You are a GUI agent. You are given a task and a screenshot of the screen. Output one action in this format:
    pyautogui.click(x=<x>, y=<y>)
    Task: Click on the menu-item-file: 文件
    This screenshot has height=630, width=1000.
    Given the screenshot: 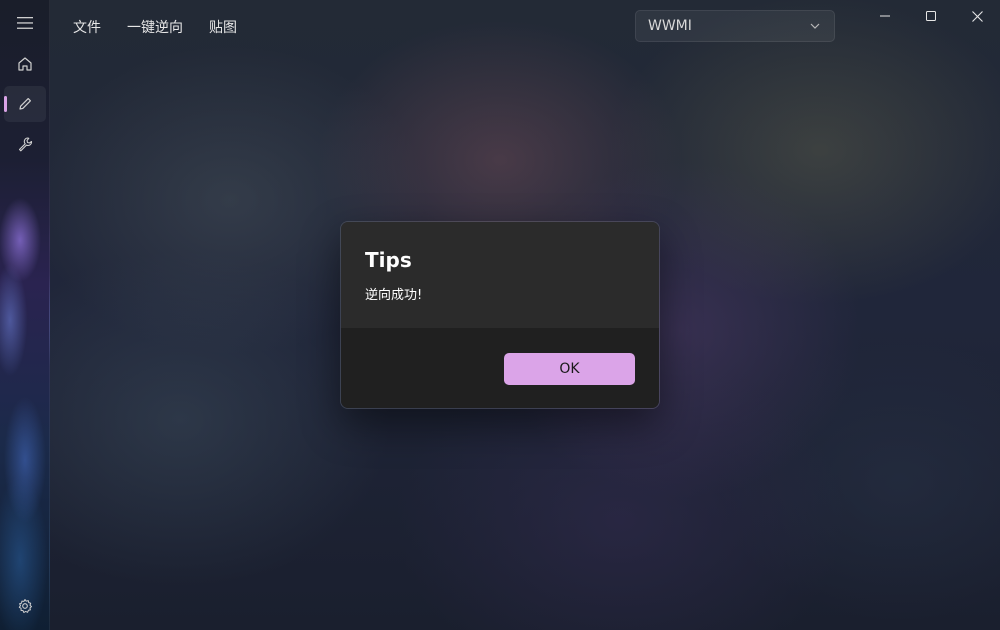 What is the action you would take?
    pyautogui.click(x=87, y=27)
    